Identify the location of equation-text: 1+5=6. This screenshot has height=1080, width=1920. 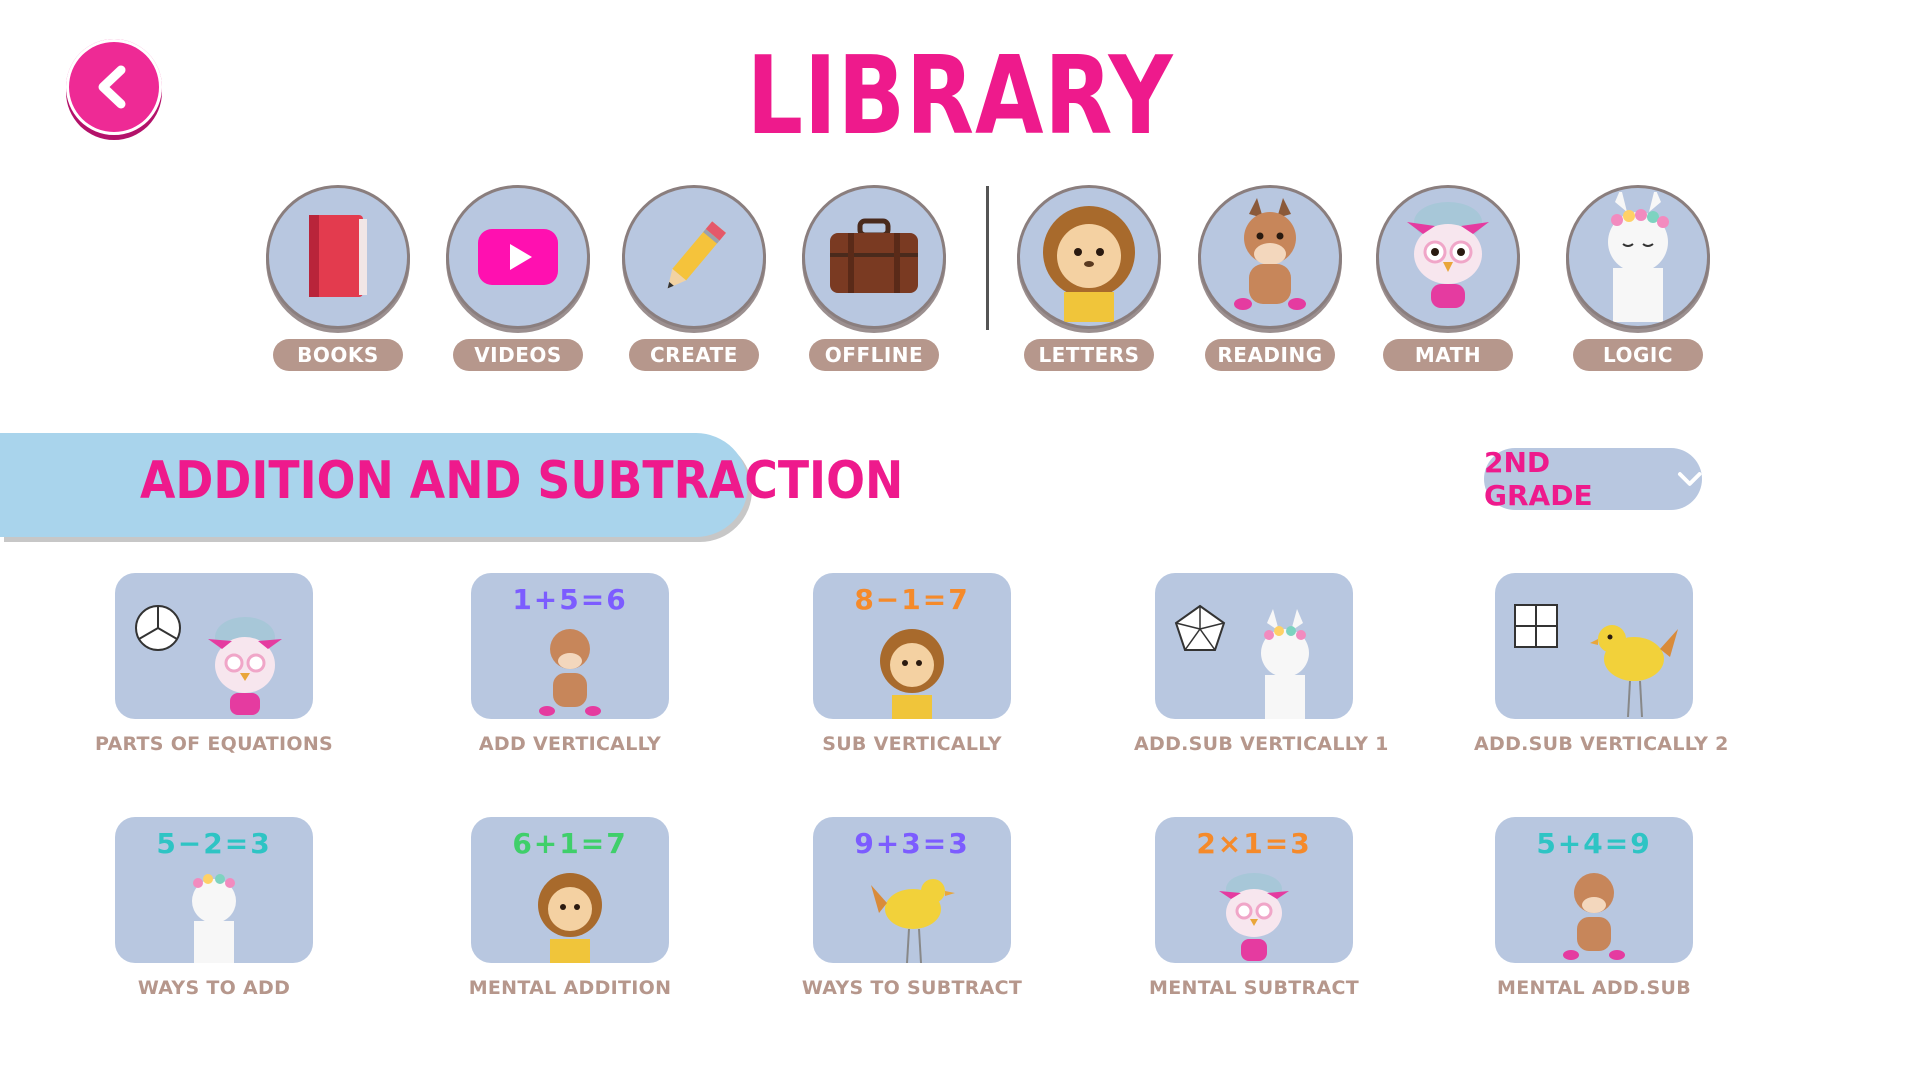
(570, 599).